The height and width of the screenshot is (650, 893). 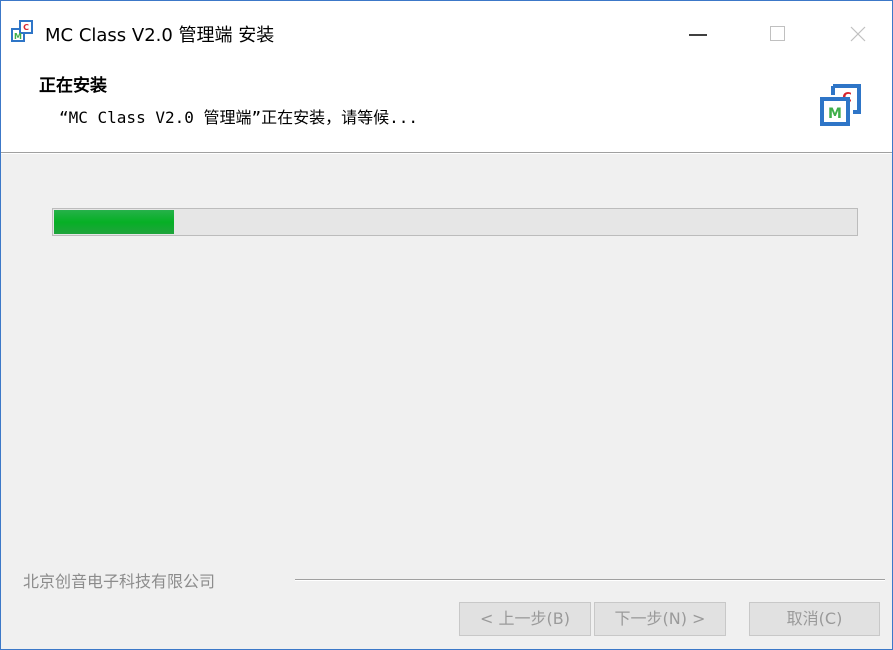 What do you see at coordinates (22, 31) in the screenshot?
I see `app-icon: C M` at bounding box center [22, 31].